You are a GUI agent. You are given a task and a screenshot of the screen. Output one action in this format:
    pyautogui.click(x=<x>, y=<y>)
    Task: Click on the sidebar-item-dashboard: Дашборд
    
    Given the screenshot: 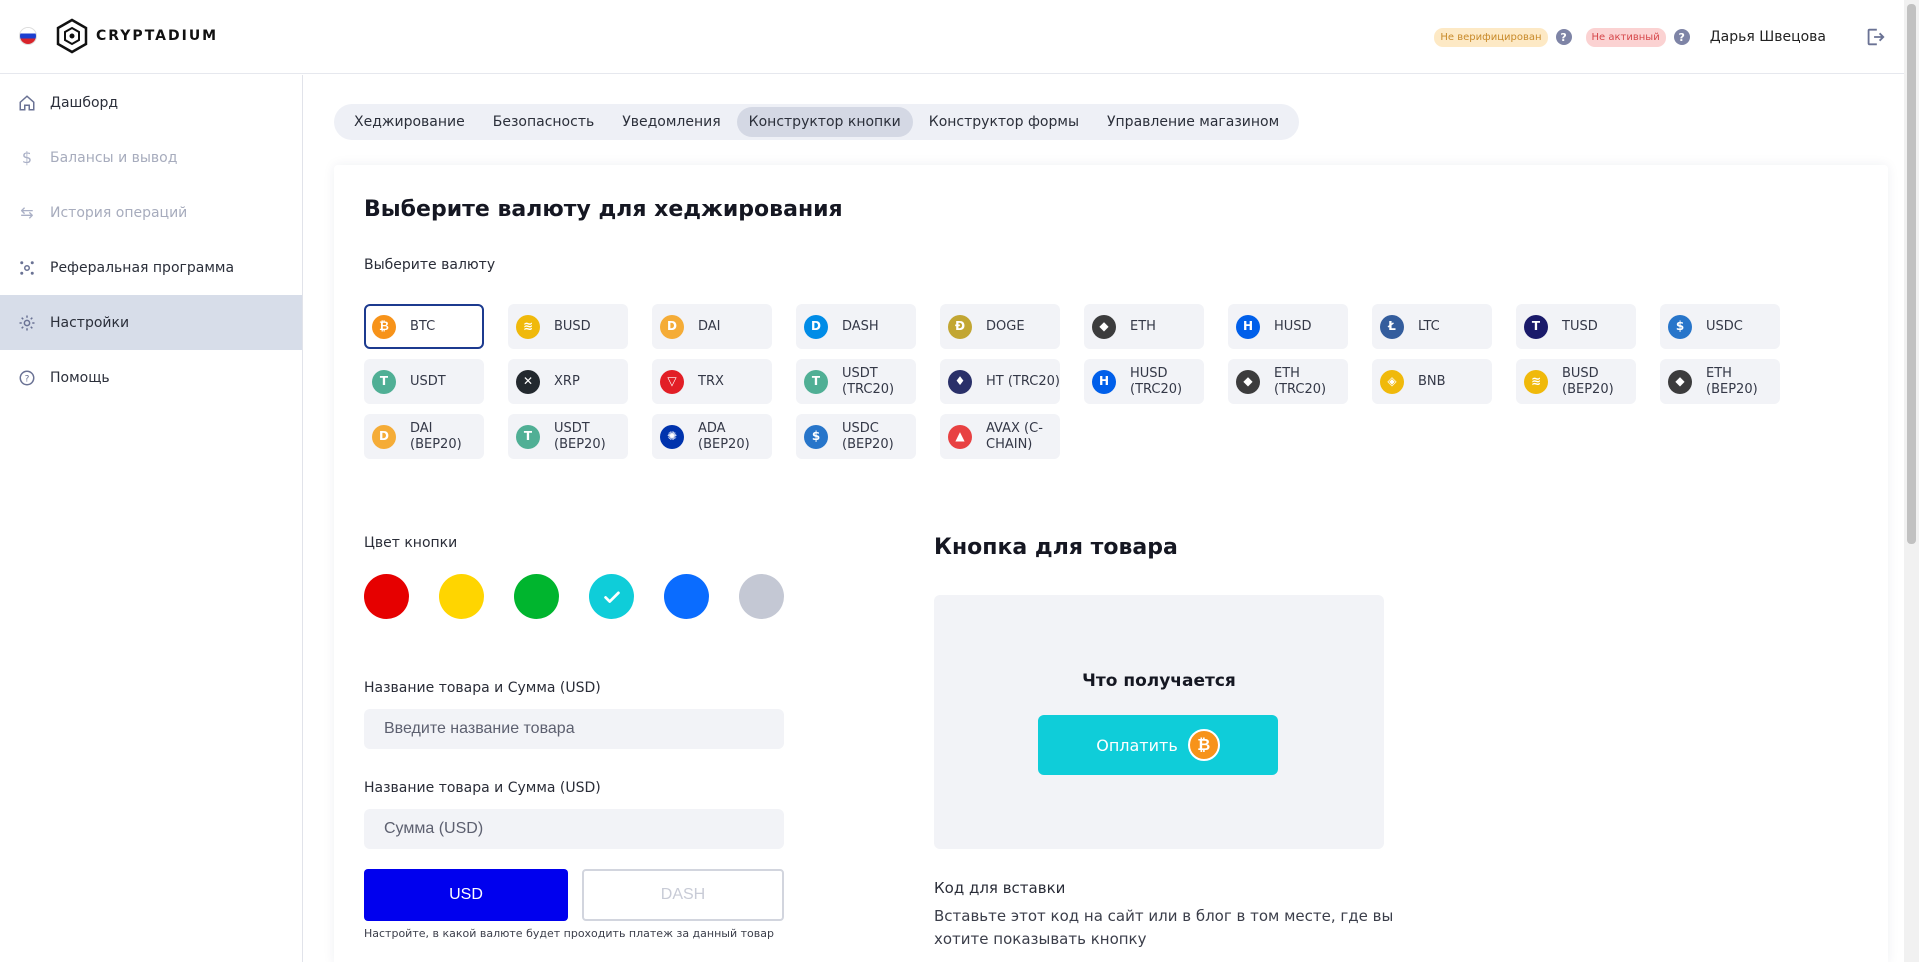 What is the action you would take?
    pyautogui.click(x=151, y=102)
    